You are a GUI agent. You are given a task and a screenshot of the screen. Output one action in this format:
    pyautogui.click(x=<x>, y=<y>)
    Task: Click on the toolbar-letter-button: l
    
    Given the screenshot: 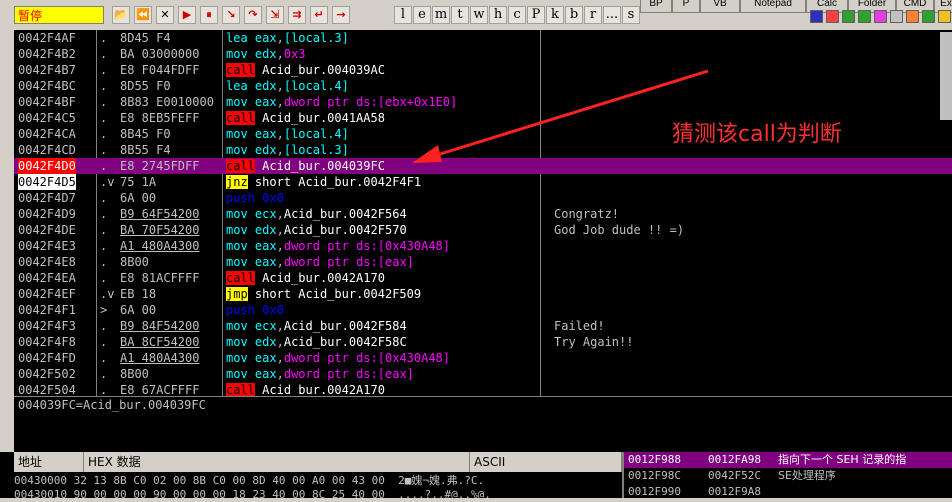 What is the action you would take?
    pyautogui.click(x=403, y=15)
    